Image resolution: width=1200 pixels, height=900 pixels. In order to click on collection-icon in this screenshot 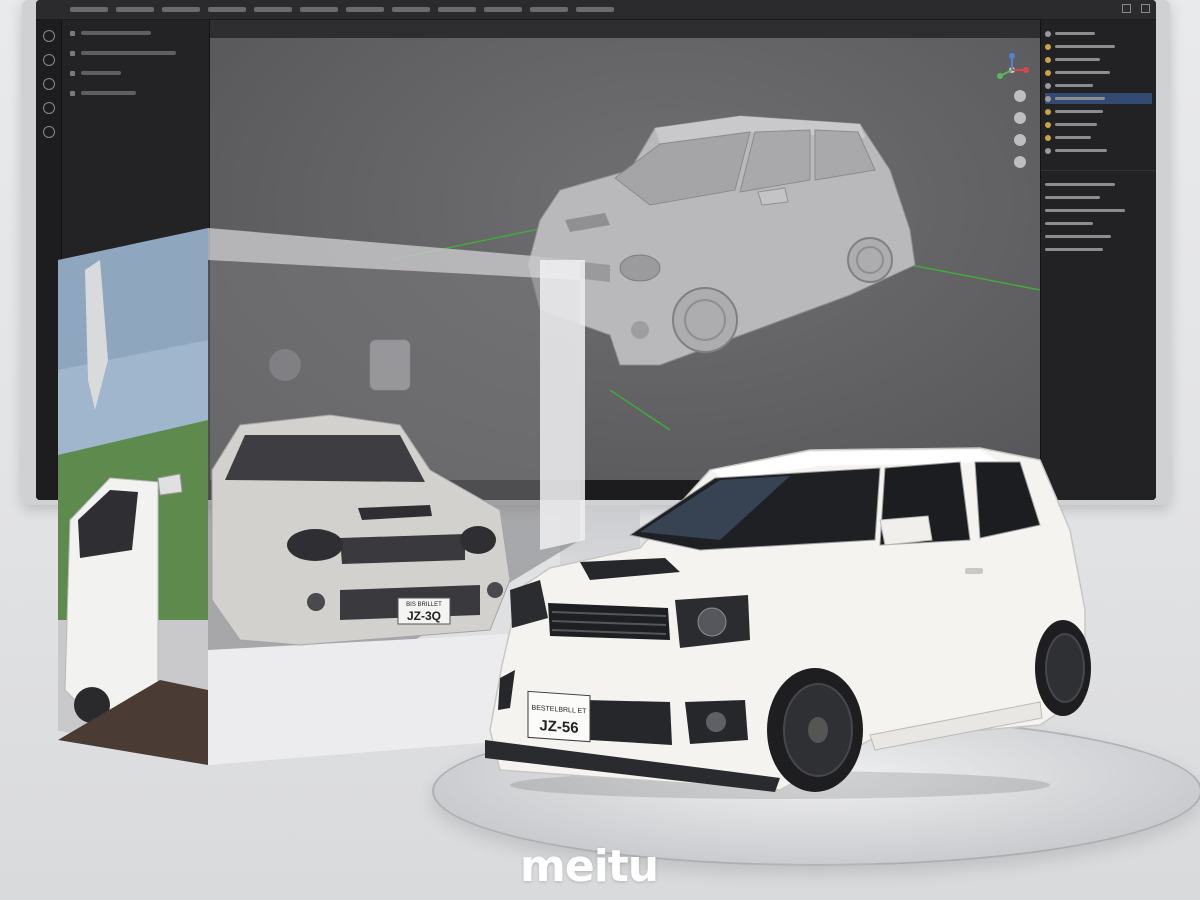, I will do `click(1048, 33)`.